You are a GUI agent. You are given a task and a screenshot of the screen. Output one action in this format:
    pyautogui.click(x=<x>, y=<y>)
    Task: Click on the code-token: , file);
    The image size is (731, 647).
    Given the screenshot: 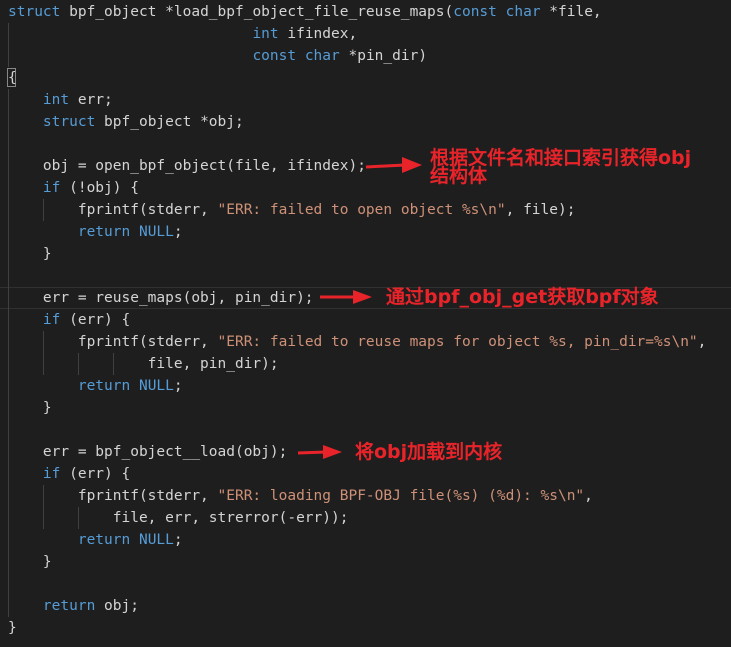 What is the action you would take?
    pyautogui.click(x=540, y=210)
    